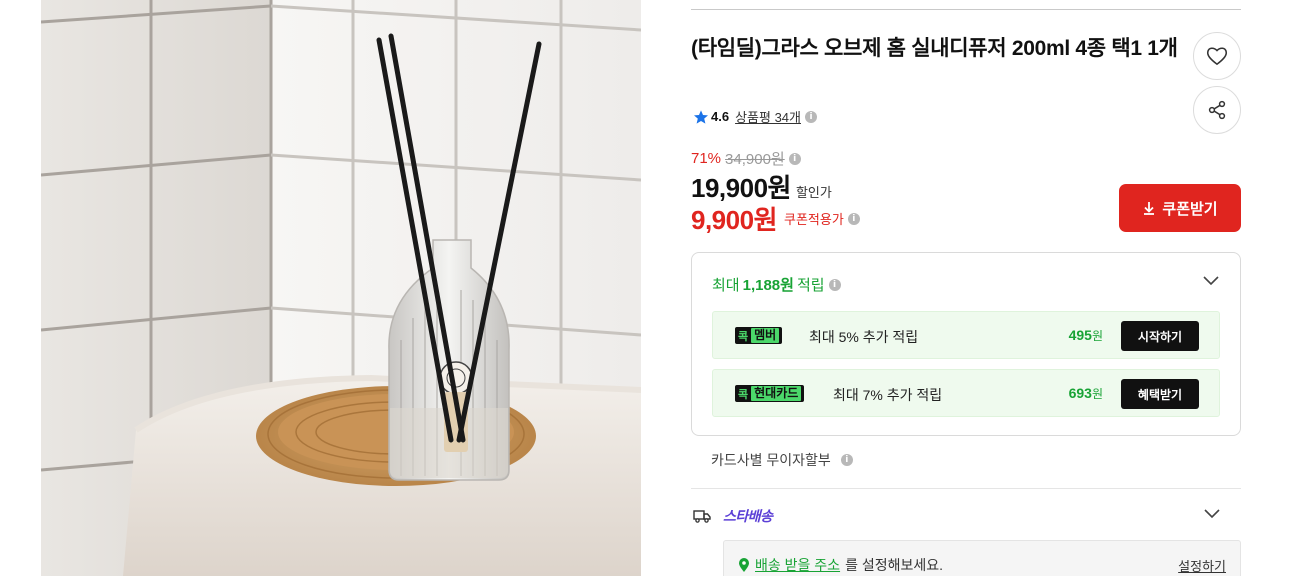  What do you see at coordinates (734, 220) in the screenshot?
I see `coupon-price: 9,900원` at bounding box center [734, 220].